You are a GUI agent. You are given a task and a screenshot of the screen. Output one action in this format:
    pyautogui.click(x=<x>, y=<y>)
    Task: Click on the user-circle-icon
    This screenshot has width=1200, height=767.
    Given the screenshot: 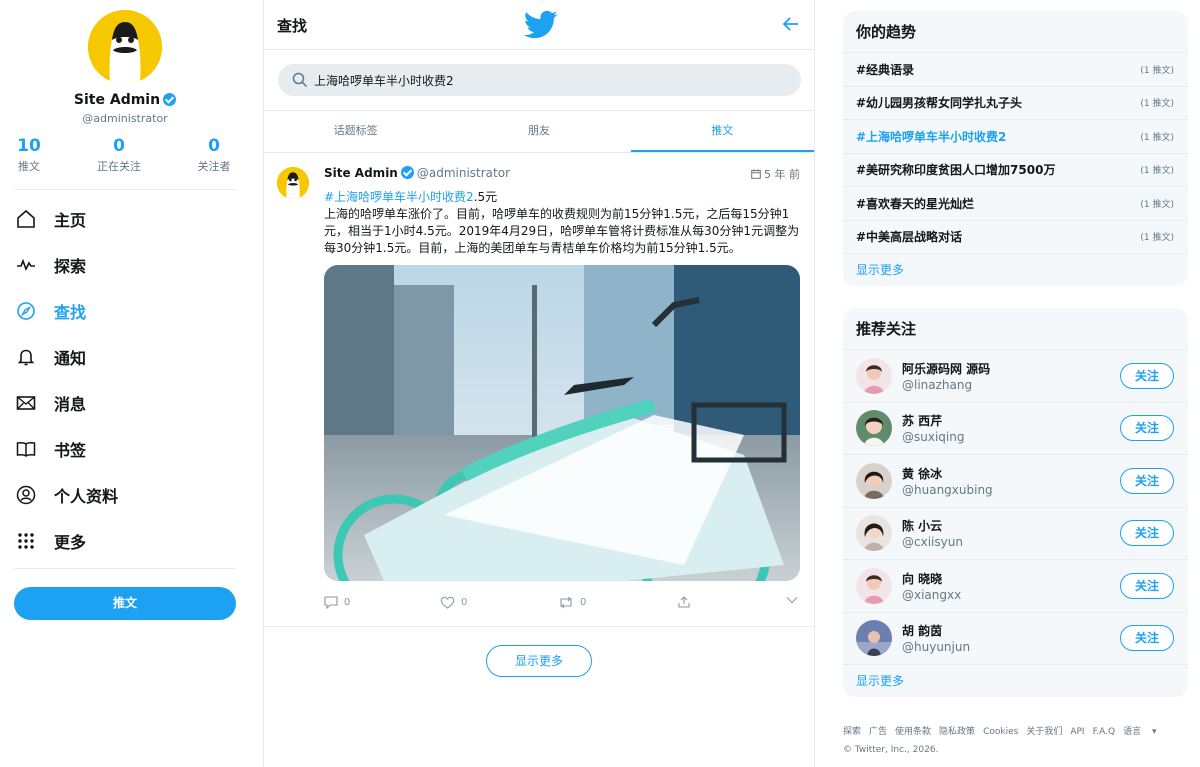 What is the action you would take?
    pyautogui.click(x=26, y=495)
    